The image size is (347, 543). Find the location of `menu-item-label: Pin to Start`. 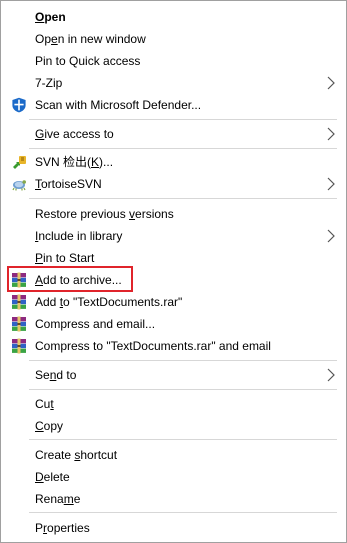

menu-item-label: Pin to Start is located at coordinates (65, 258).